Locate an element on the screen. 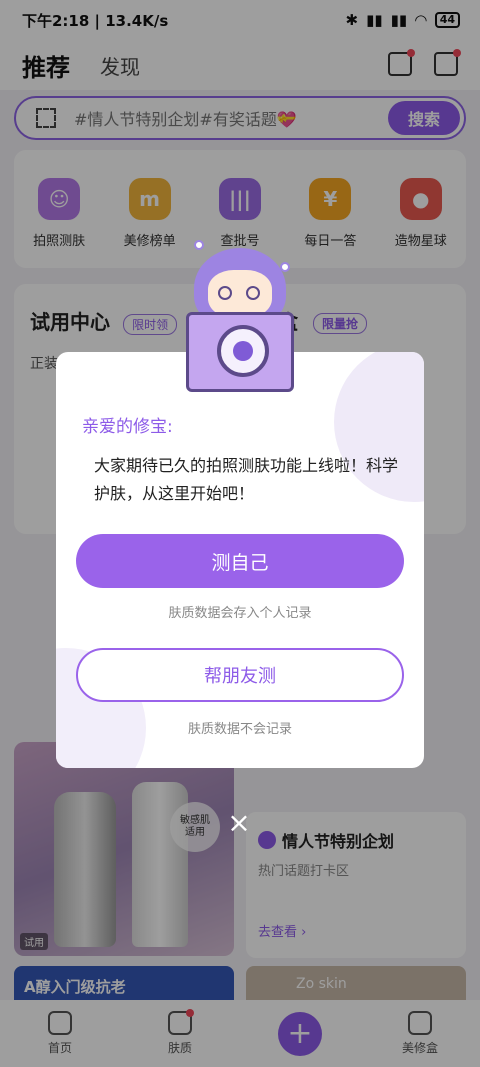  close-icon: × is located at coordinates (239, 823).